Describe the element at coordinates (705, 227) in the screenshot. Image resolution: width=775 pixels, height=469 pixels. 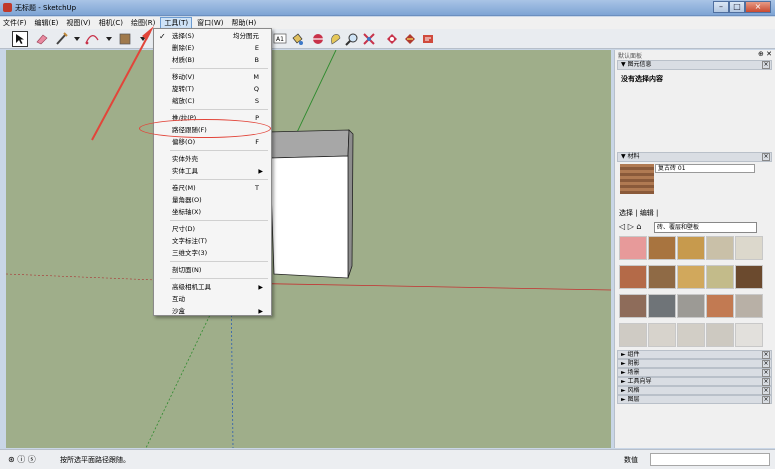
I see `collection-select: 砖、覆层和壁板` at that location.